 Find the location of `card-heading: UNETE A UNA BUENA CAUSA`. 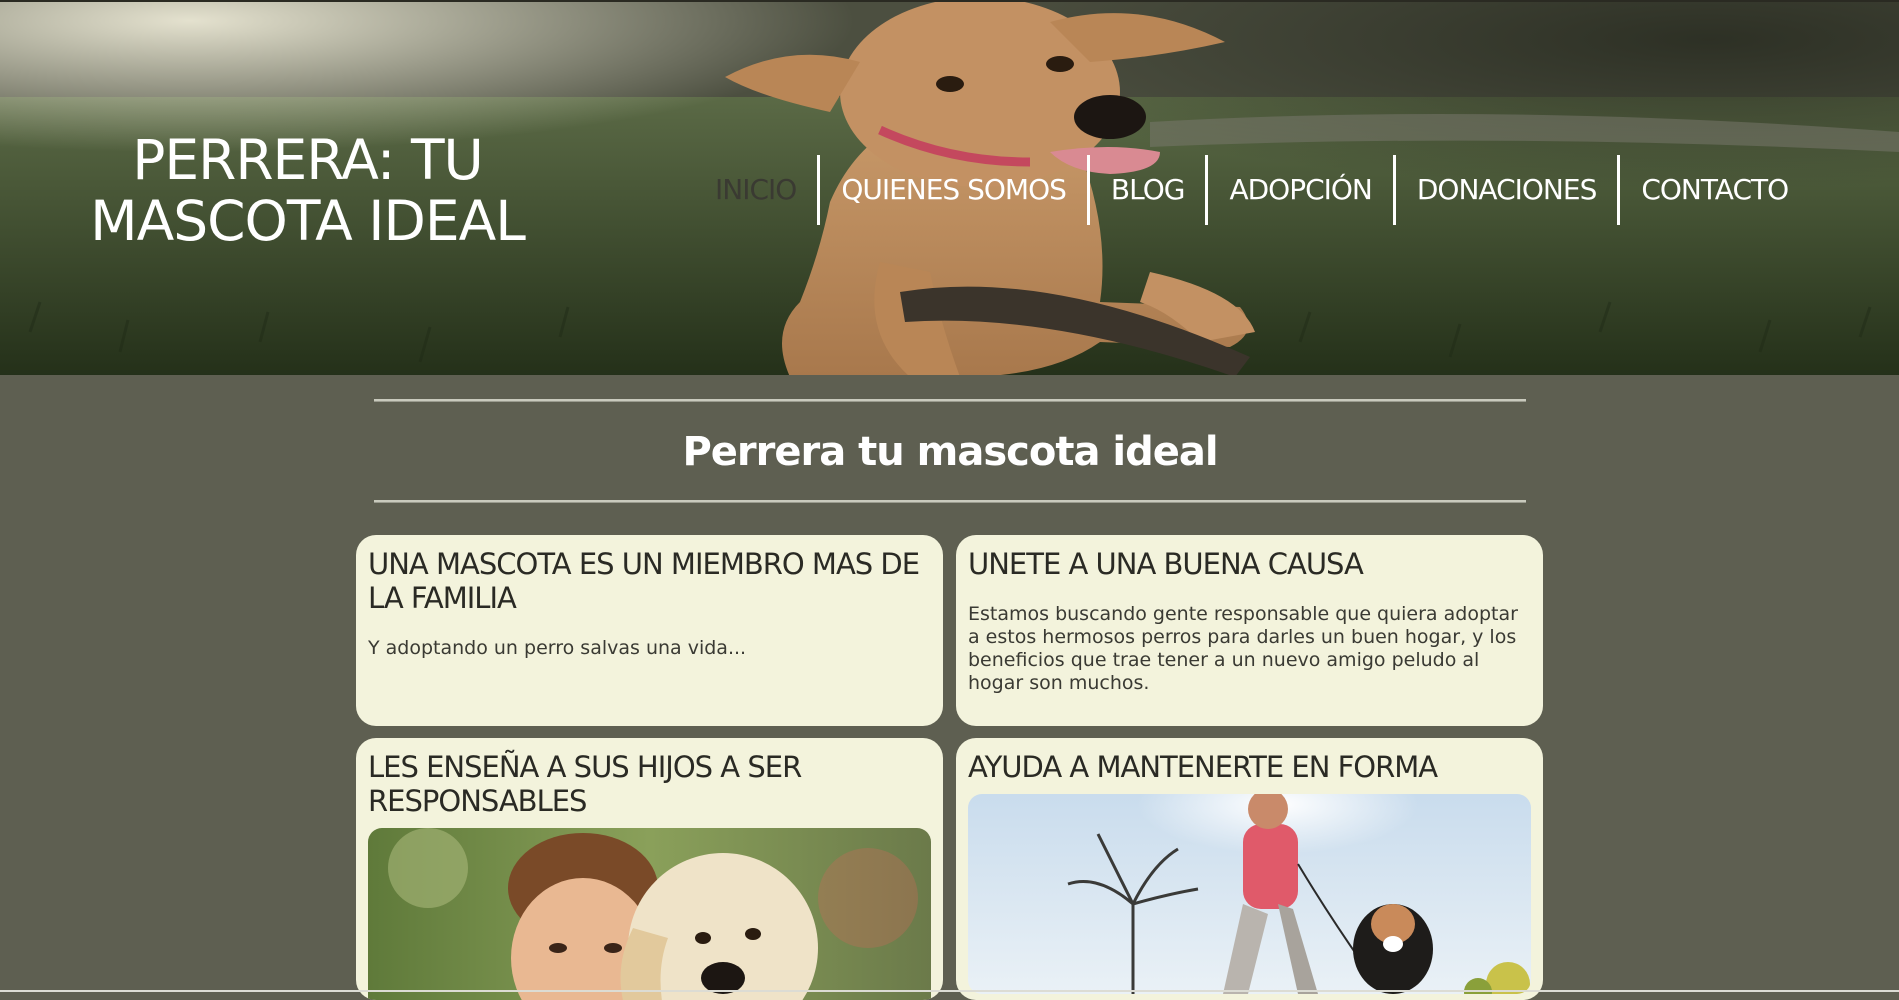

card-heading: UNETE A UNA BUENA CAUSA is located at coordinates (1166, 564).